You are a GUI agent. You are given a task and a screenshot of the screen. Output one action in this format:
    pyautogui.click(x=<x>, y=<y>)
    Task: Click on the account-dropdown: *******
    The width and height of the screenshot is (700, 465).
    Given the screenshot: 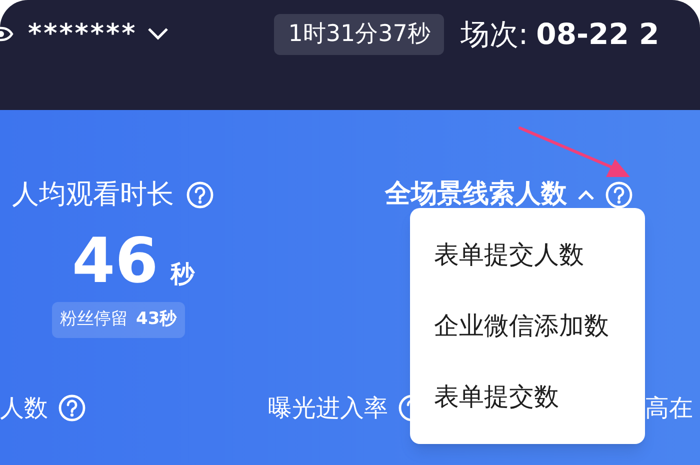 What is the action you would take?
    pyautogui.click(x=99, y=34)
    